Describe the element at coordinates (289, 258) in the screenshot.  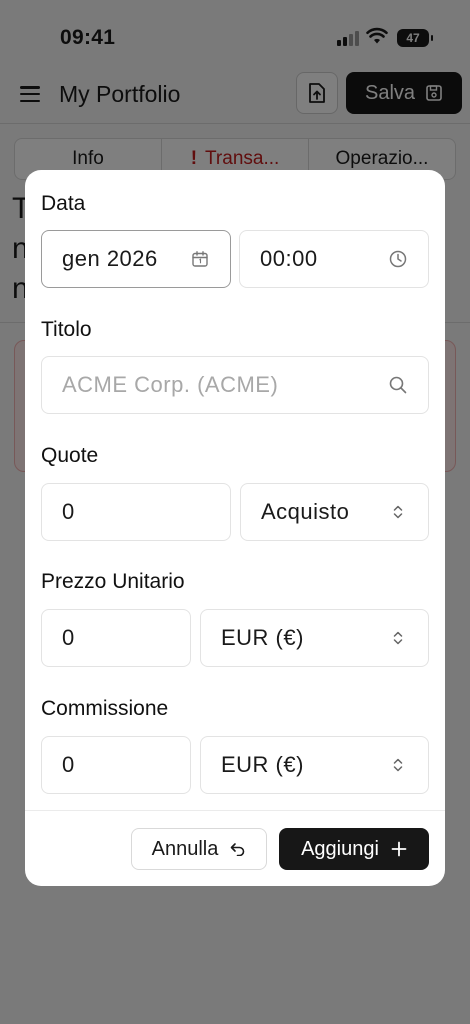
I see `time-value: 00:00` at that location.